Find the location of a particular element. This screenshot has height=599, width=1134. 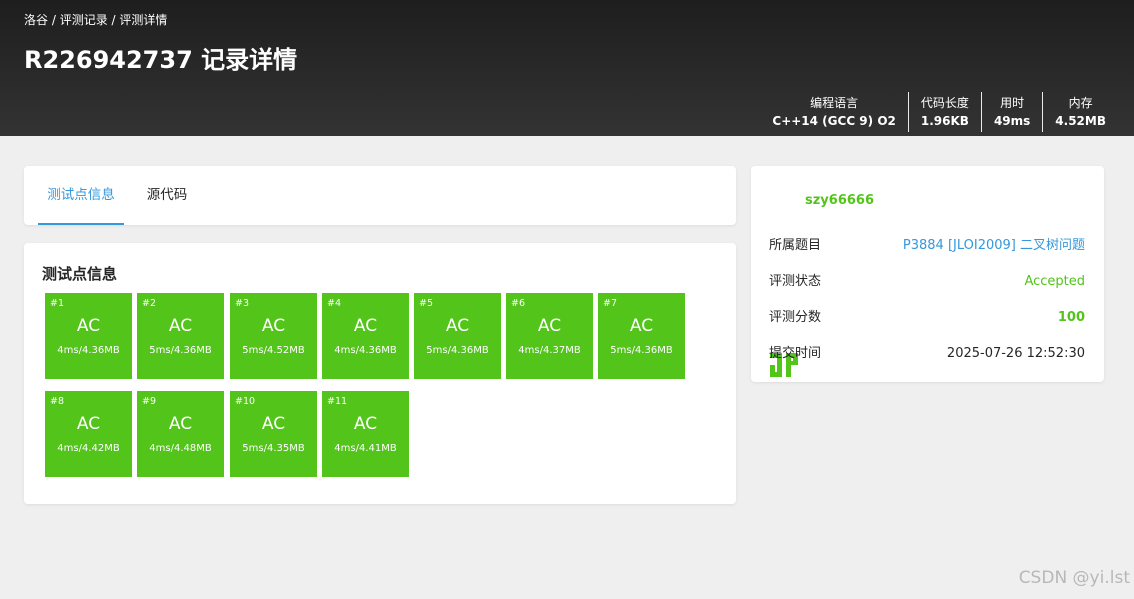

test-case: #3 AC 5ms/4.52MB is located at coordinates (273, 336).